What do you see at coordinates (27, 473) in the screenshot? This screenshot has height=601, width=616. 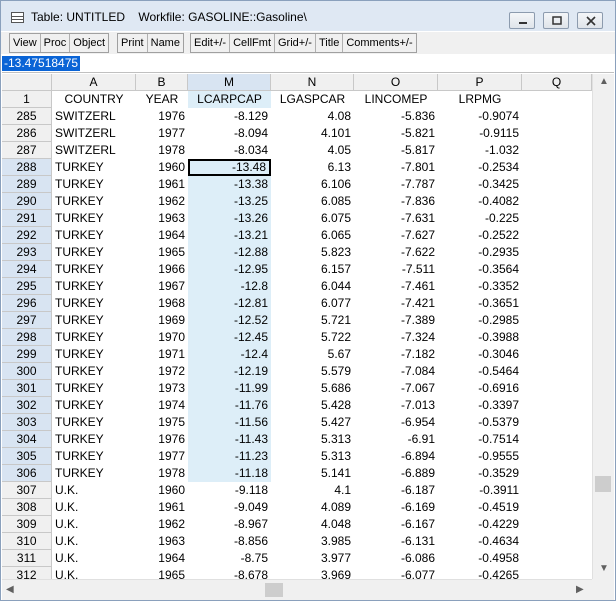 I see `row-header: 306` at bounding box center [27, 473].